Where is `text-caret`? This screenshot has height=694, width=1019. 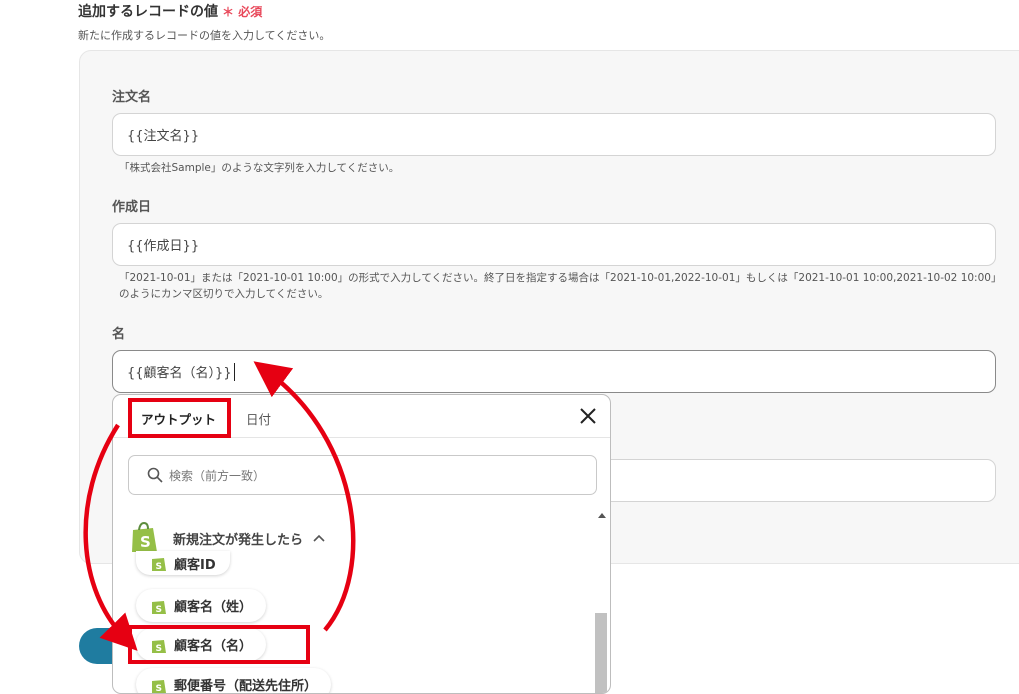 text-caret is located at coordinates (234, 371).